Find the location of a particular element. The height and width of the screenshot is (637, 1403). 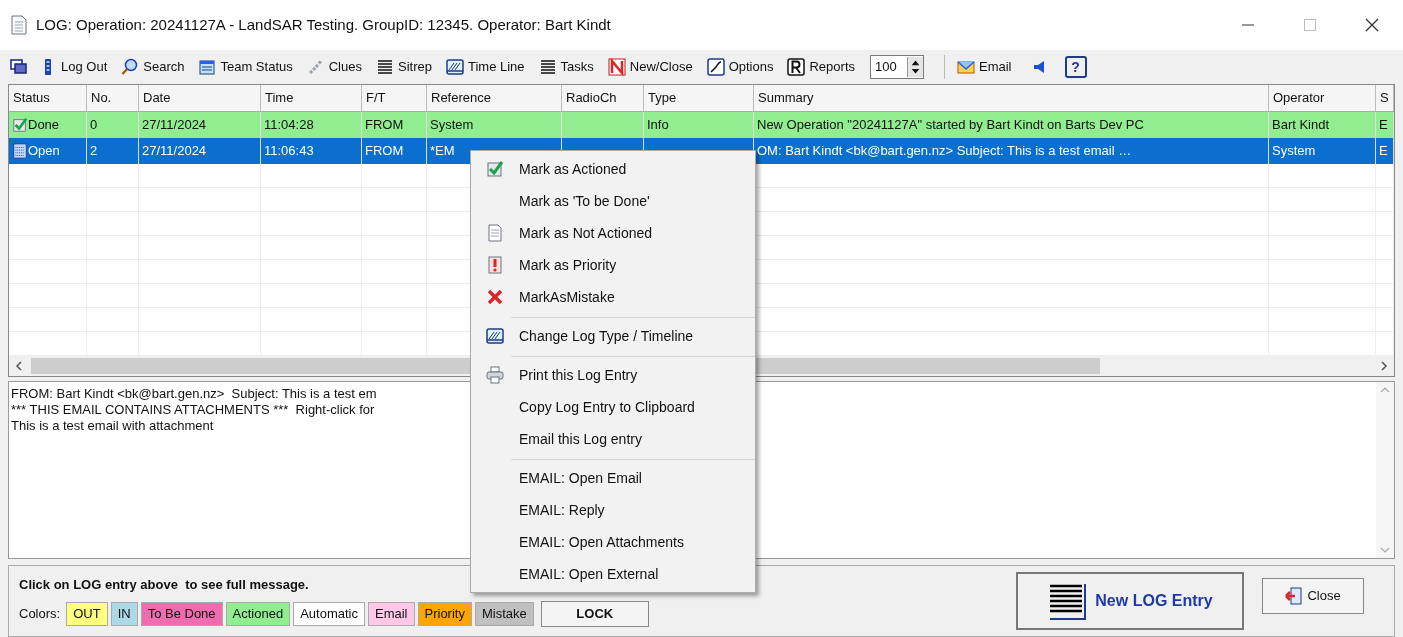

table-cell-text: 11:04:28 is located at coordinates (289, 125).